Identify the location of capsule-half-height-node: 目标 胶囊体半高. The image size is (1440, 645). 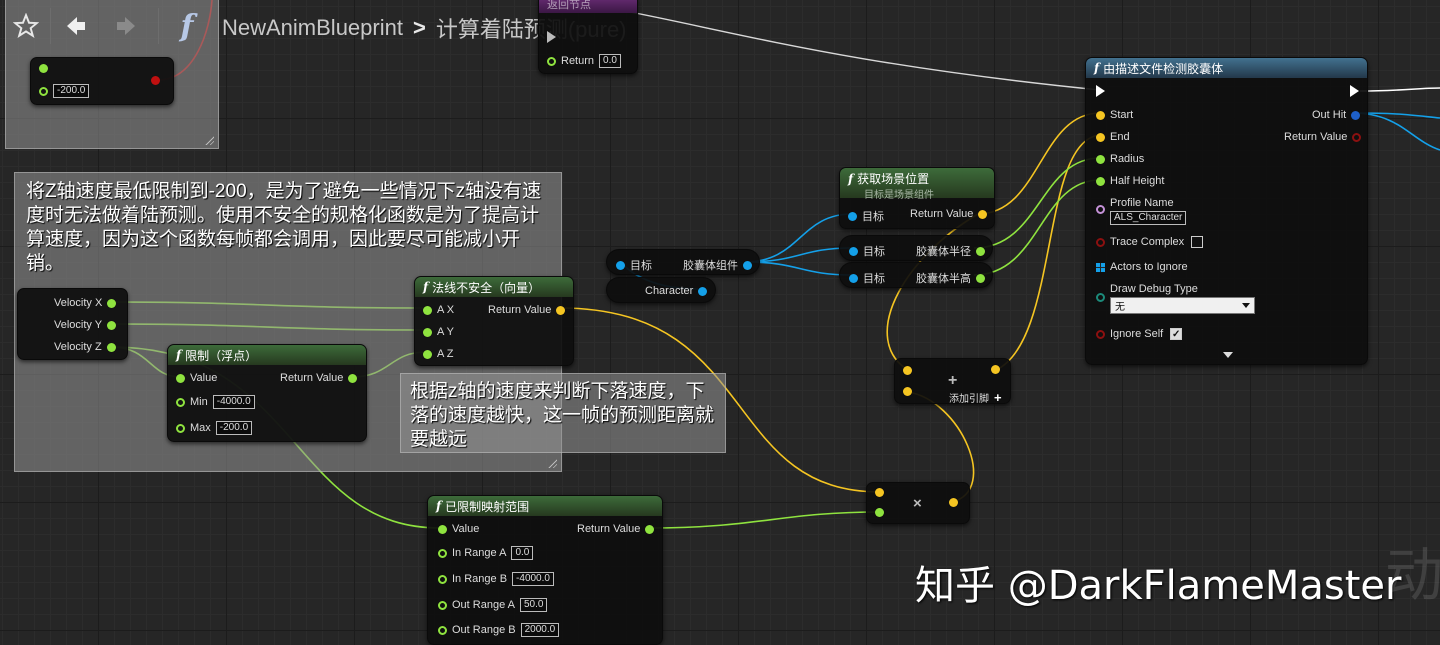
(916, 275).